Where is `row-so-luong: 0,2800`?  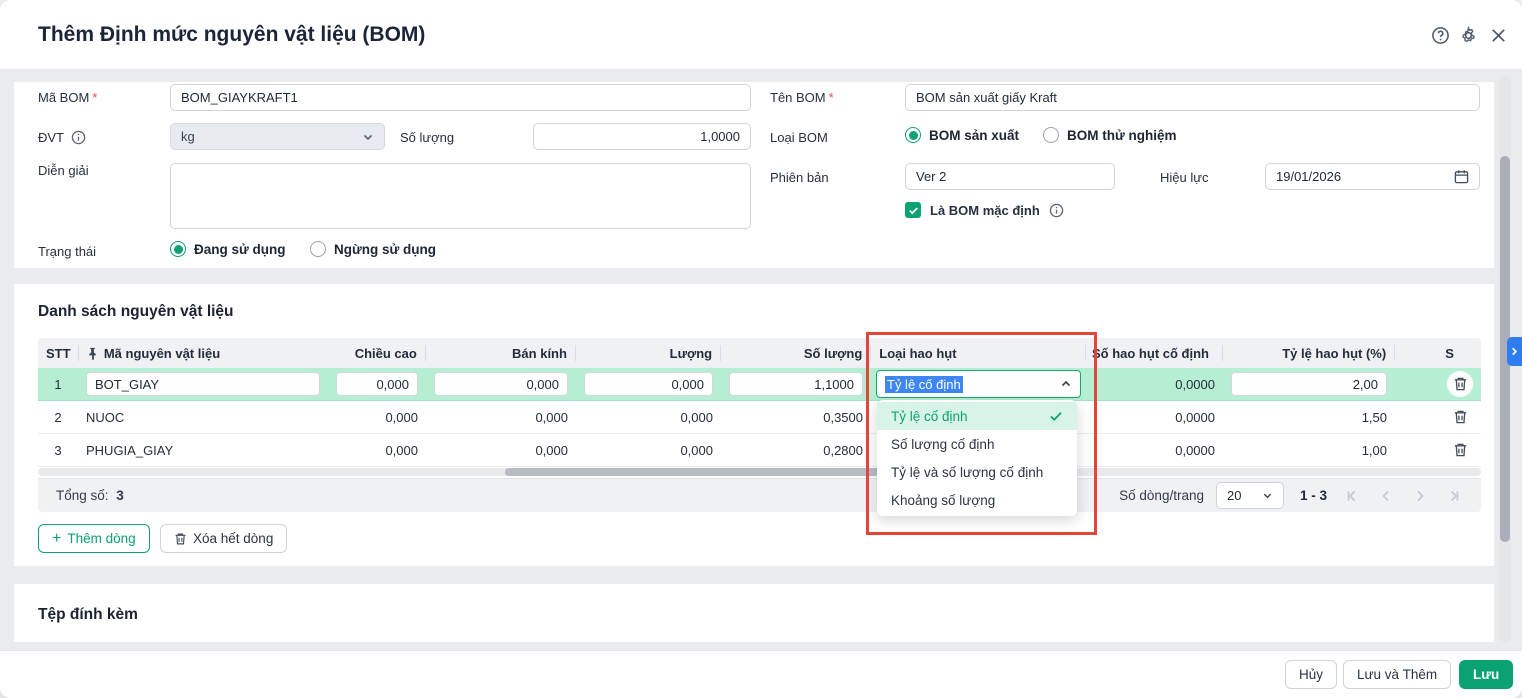
row-so-luong: 0,2800 is located at coordinates (843, 450).